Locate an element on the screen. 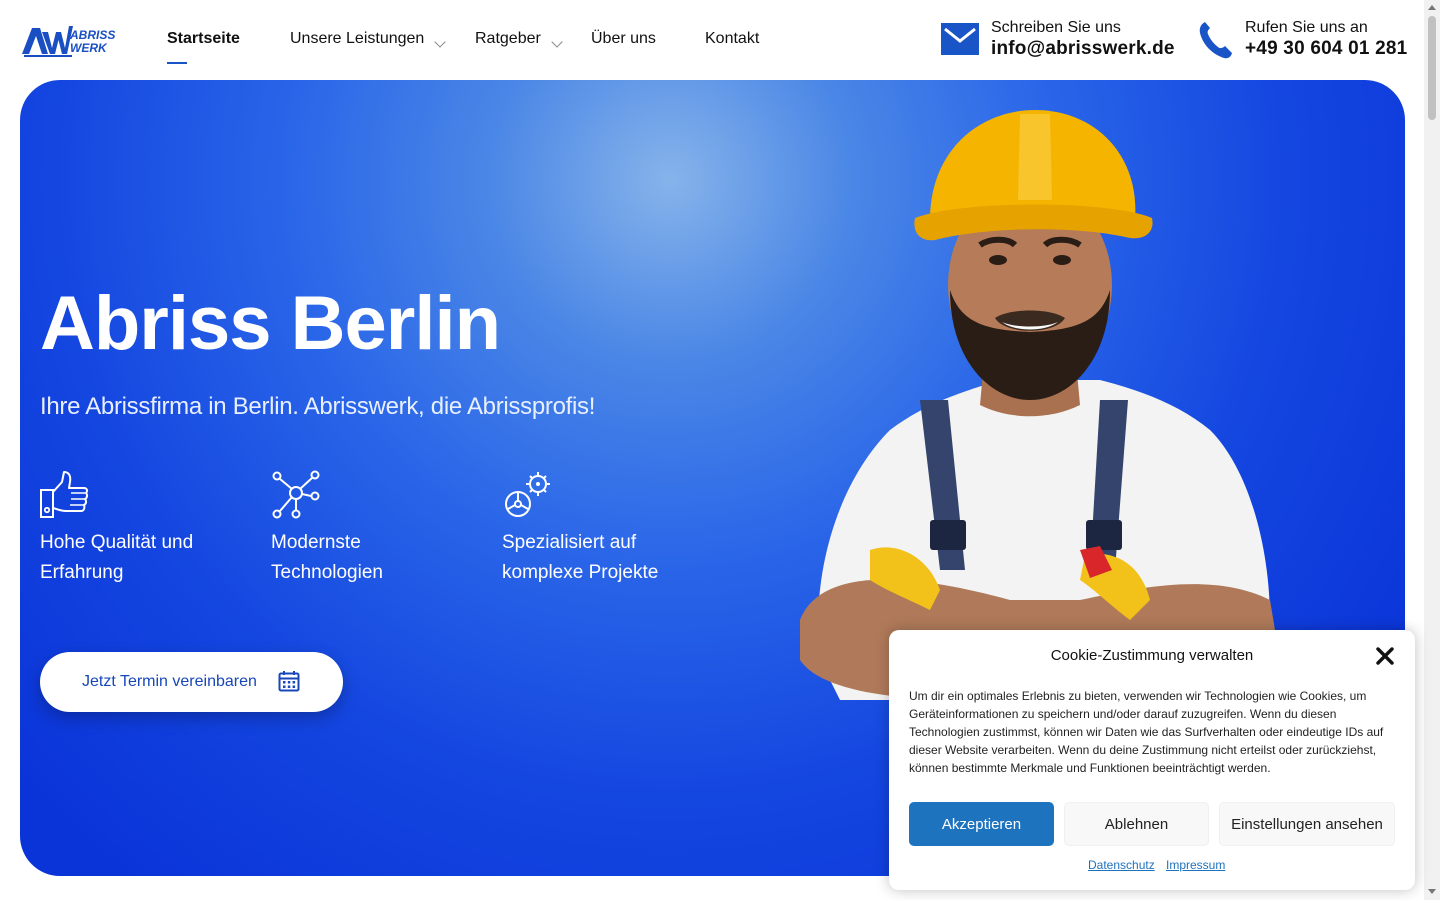 The image size is (1440, 900). hero-title: Abriss Berlin is located at coordinates (270, 323).